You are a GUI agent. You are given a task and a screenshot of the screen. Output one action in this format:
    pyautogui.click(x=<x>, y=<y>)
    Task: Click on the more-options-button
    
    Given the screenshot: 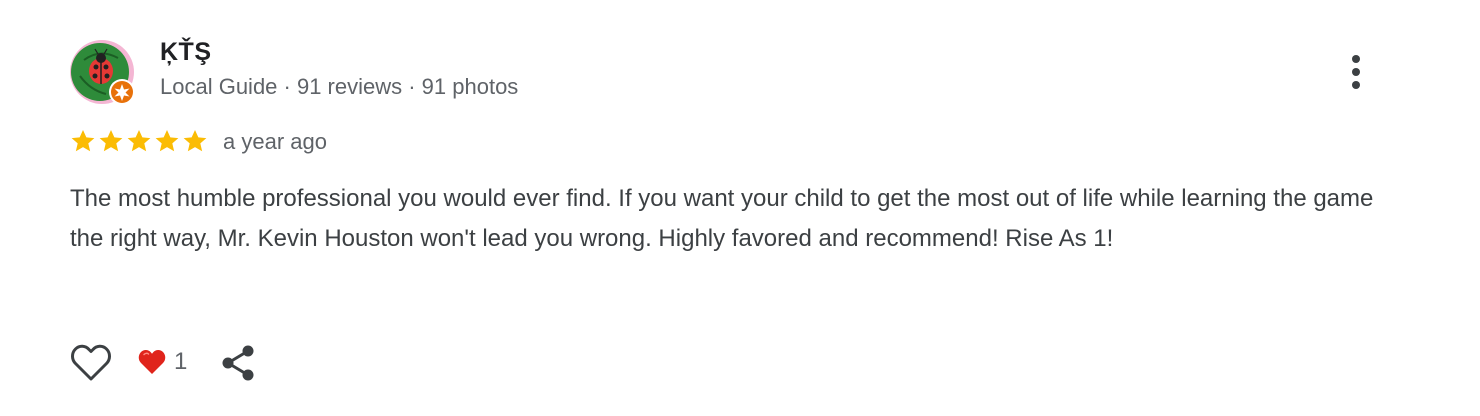 What is the action you would take?
    pyautogui.click(x=1356, y=72)
    